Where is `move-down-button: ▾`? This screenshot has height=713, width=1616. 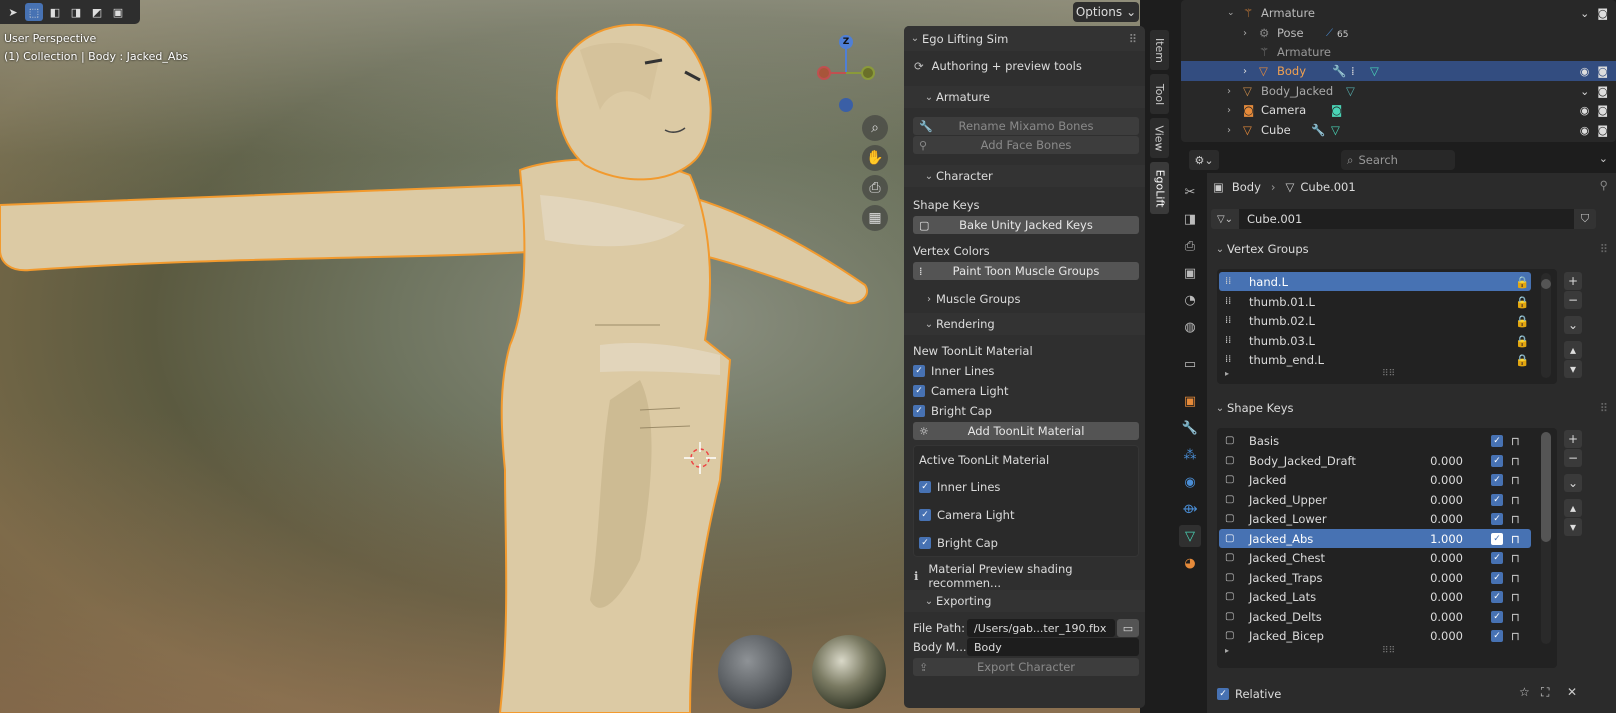 move-down-button: ▾ is located at coordinates (1573, 369).